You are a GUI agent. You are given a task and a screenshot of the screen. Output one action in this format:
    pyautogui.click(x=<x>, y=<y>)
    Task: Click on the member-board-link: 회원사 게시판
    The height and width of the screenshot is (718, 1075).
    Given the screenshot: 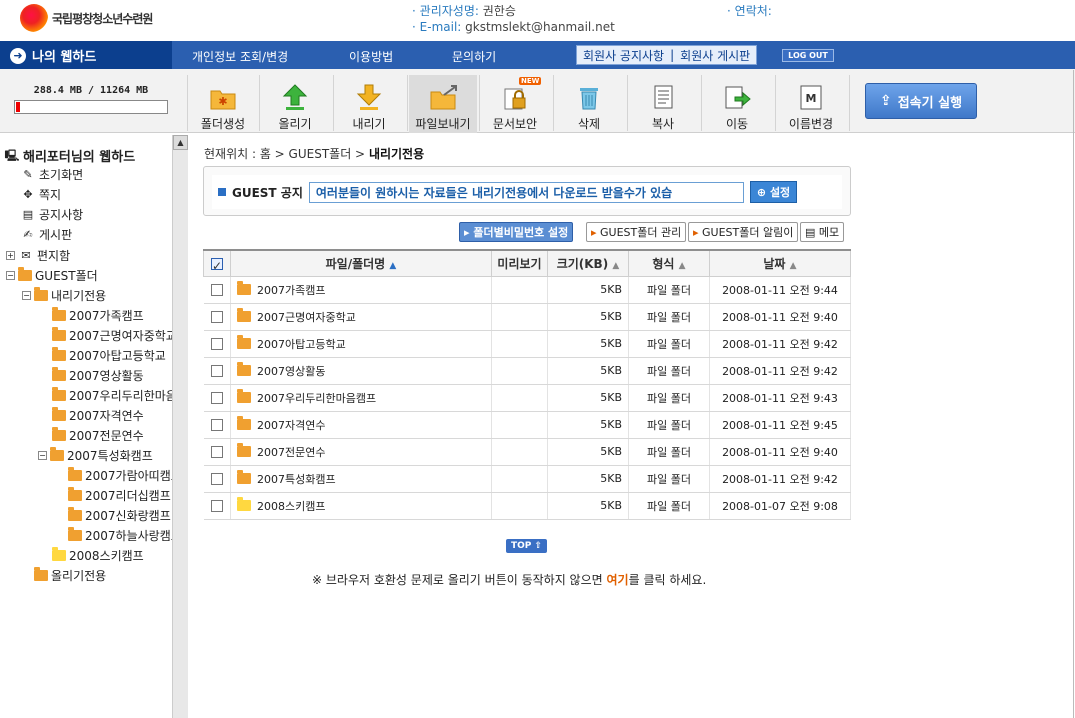 What is the action you would take?
    pyautogui.click(x=715, y=55)
    